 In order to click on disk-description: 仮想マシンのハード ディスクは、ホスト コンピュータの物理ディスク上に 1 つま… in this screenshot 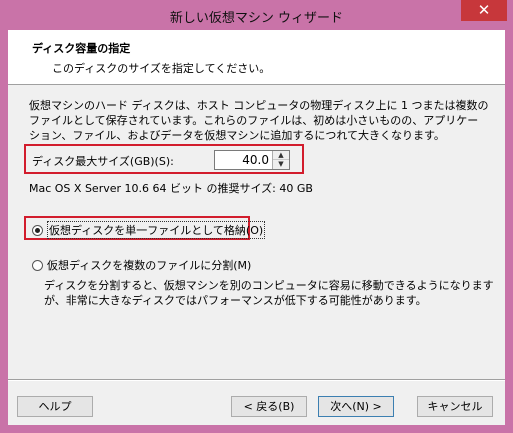, I will do `click(259, 120)`.